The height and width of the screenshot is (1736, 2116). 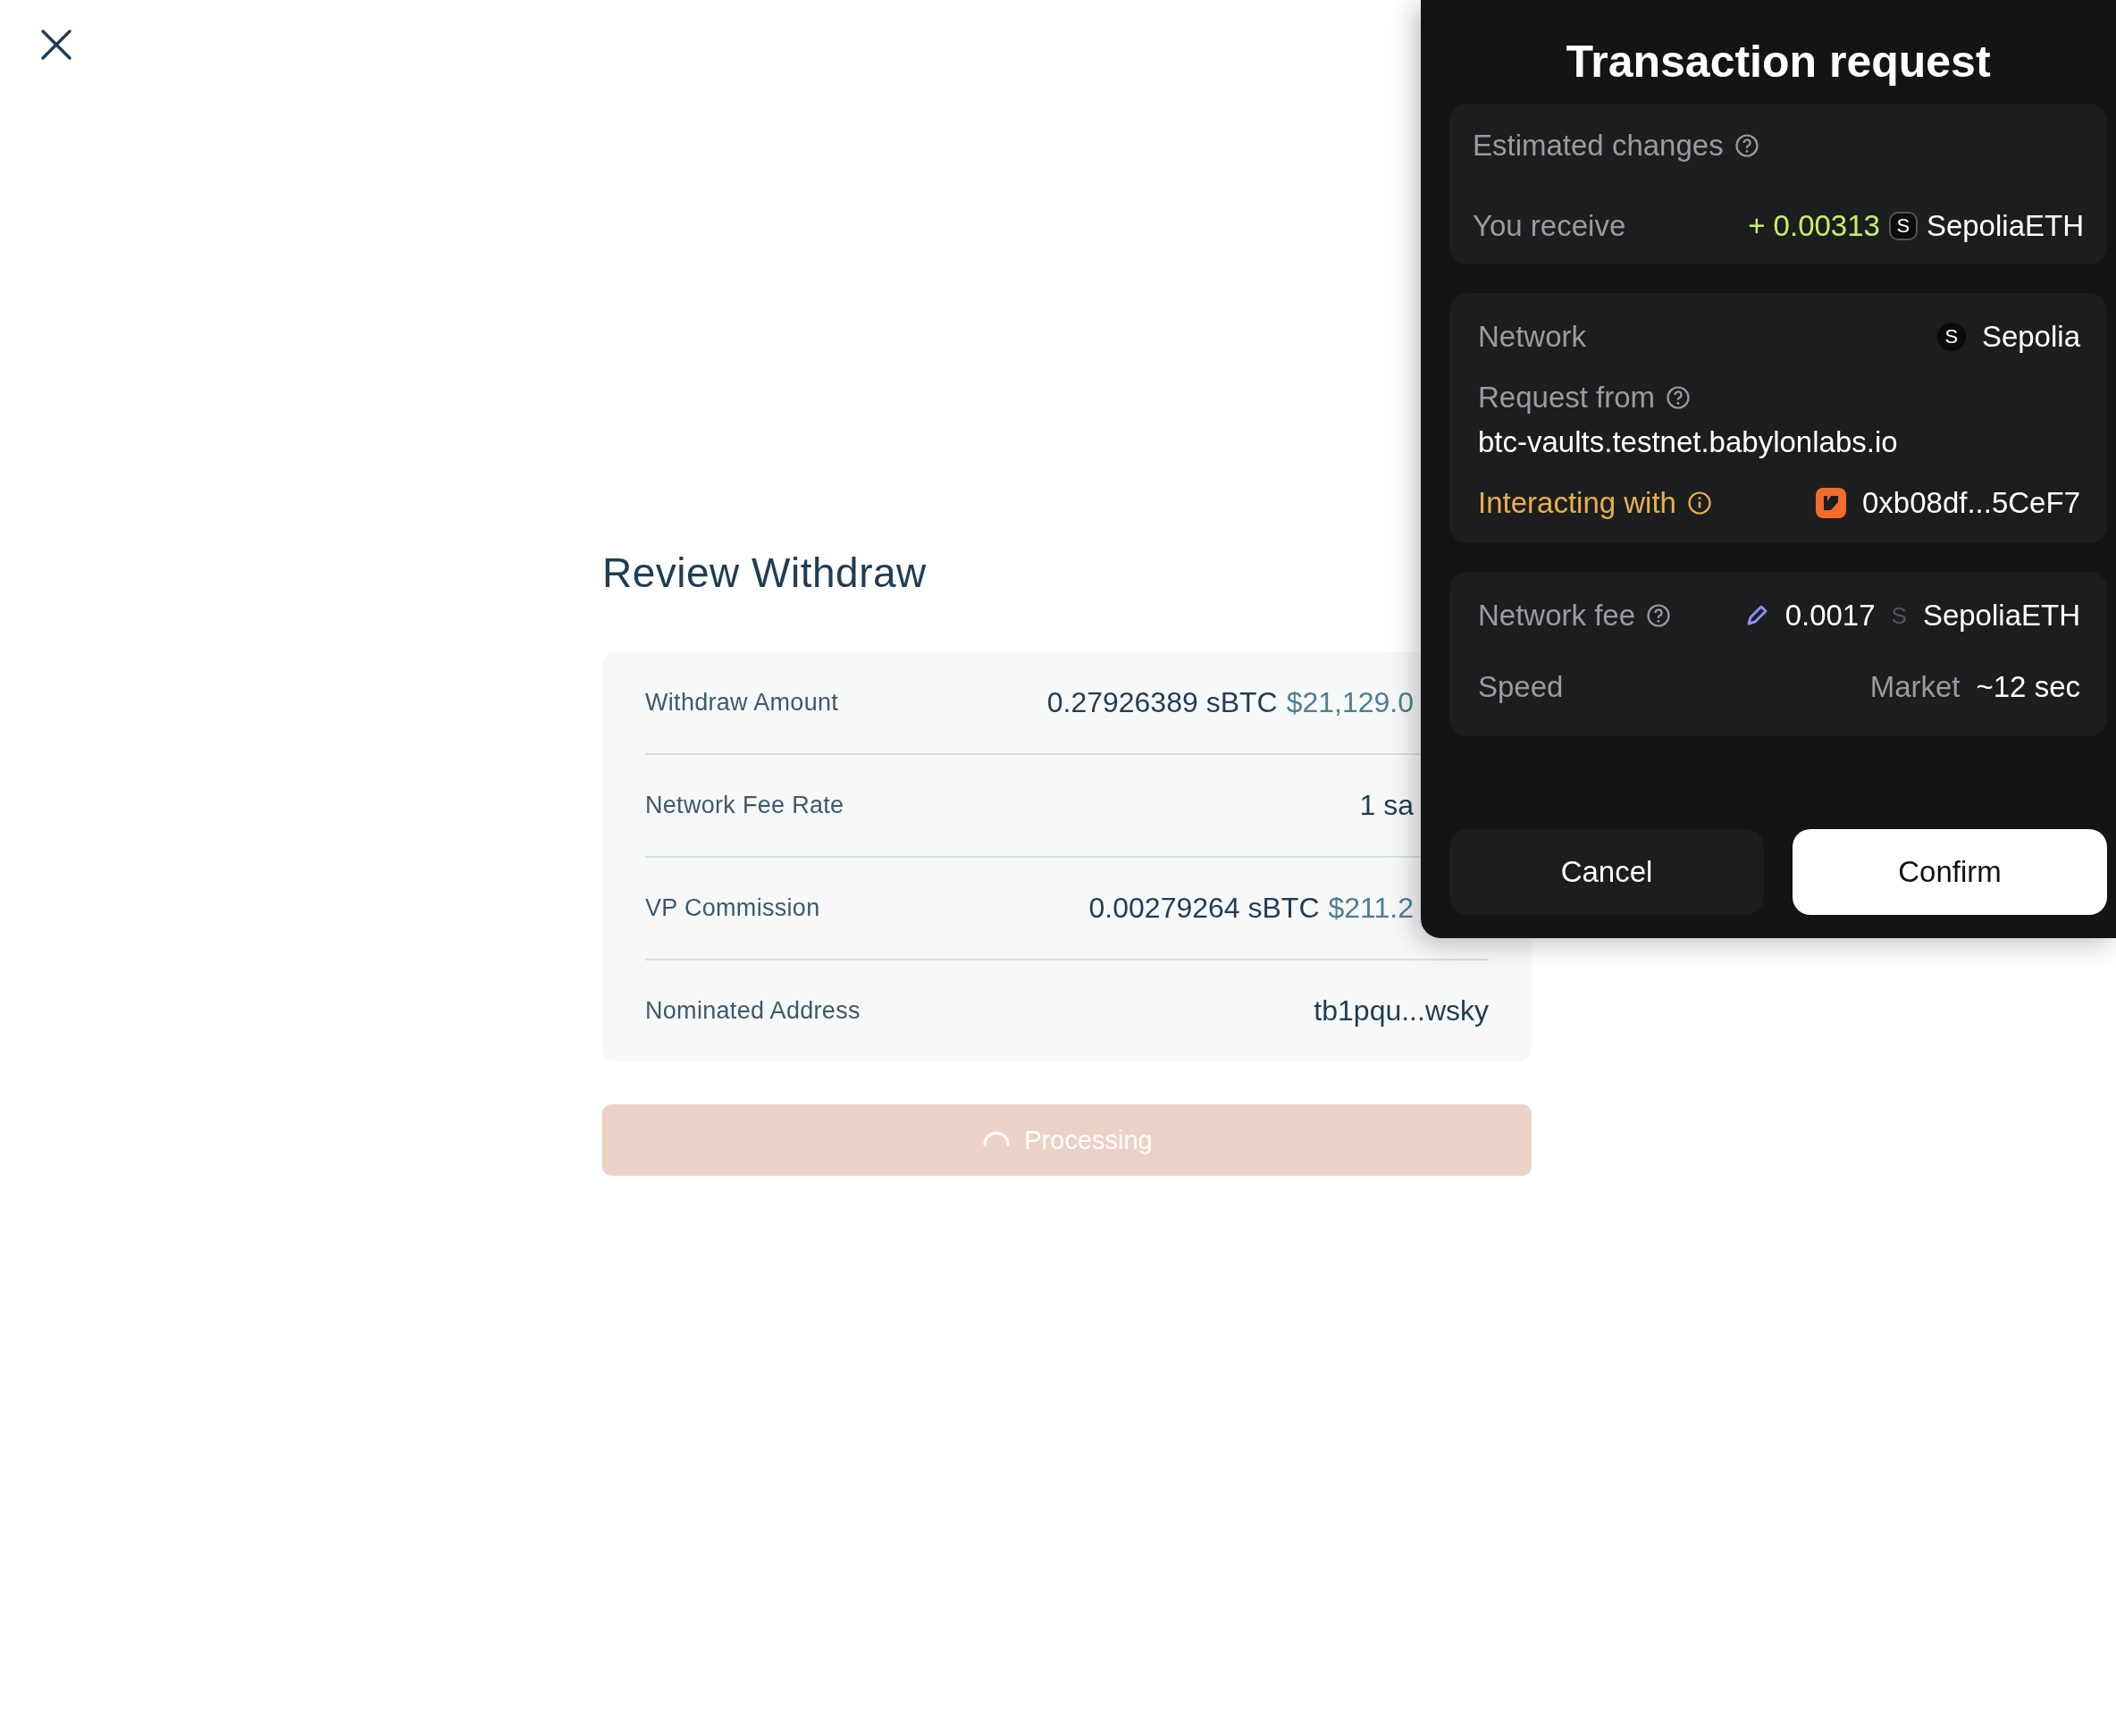 What do you see at coordinates (1532, 337) in the screenshot?
I see `network-label: Network` at bounding box center [1532, 337].